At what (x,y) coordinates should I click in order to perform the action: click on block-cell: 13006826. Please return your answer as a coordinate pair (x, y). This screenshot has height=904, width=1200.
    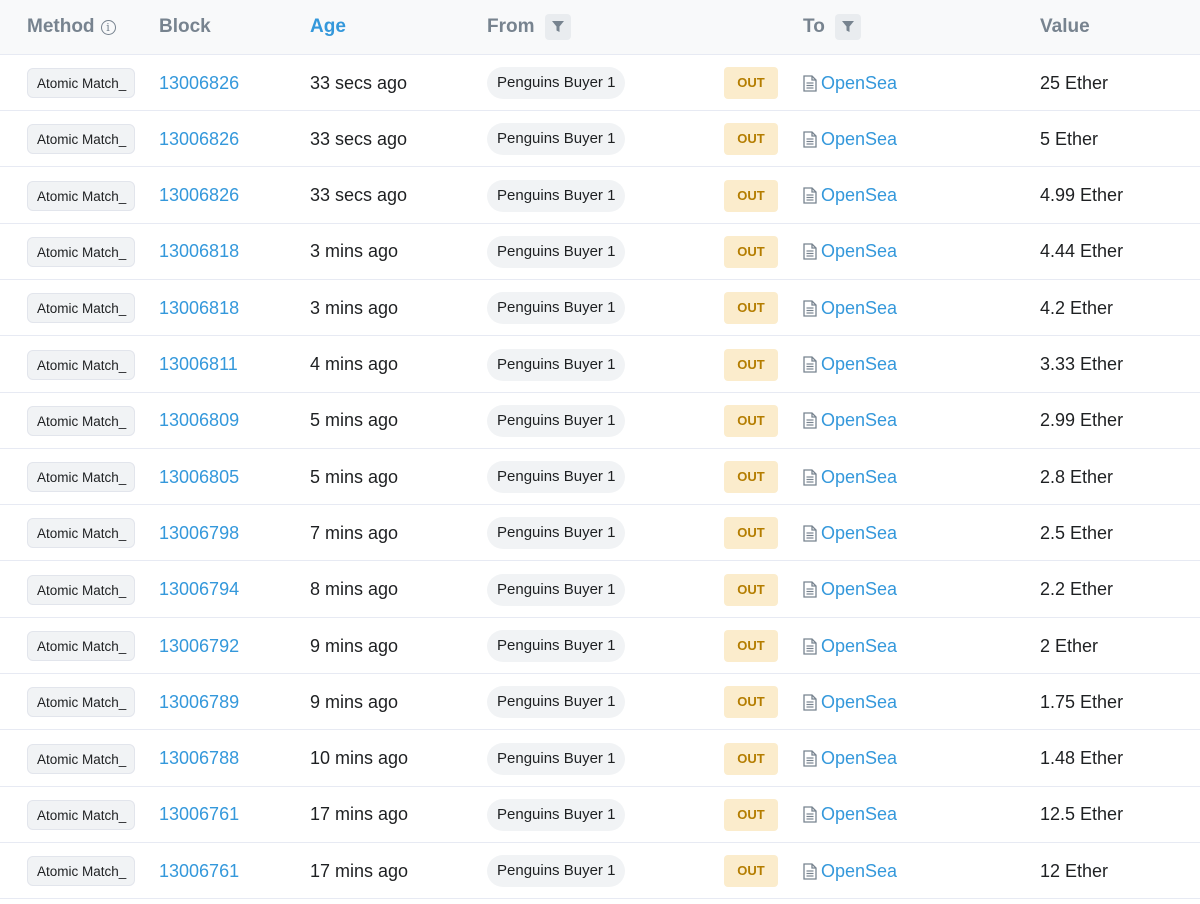
    Looking at the image, I should click on (199, 83).